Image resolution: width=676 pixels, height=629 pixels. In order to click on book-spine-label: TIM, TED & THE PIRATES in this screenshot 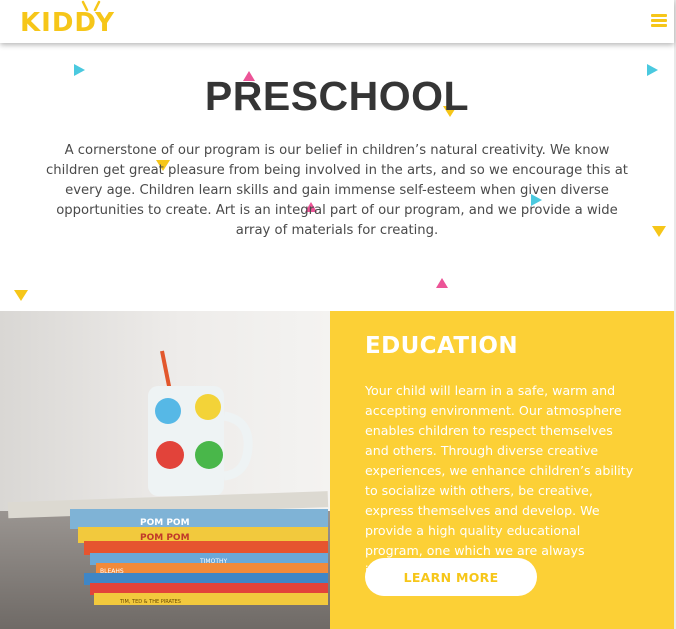, I will do `click(150, 602)`.